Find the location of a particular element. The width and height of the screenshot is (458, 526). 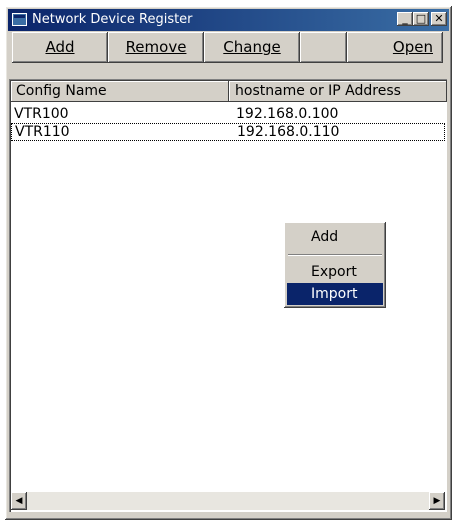

window-title: Network Device Register is located at coordinates (112, 19).